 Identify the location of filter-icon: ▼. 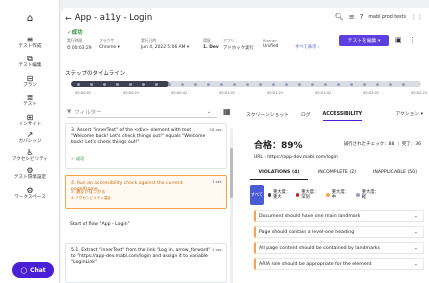
(69, 112).